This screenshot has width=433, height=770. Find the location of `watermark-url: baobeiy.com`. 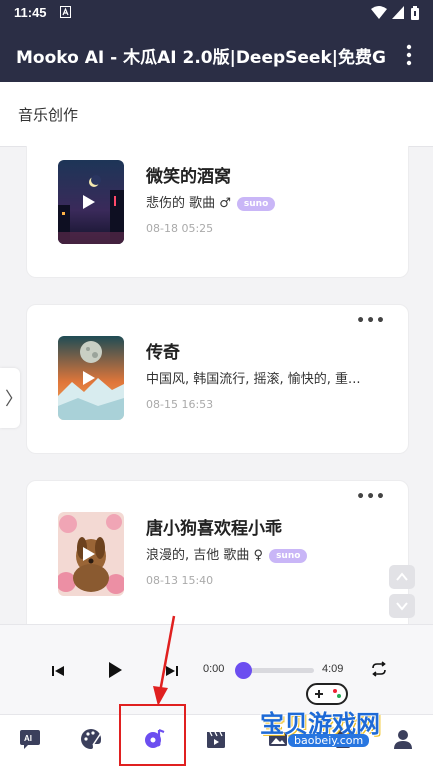

watermark-url: baobeiy.com is located at coordinates (329, 740).